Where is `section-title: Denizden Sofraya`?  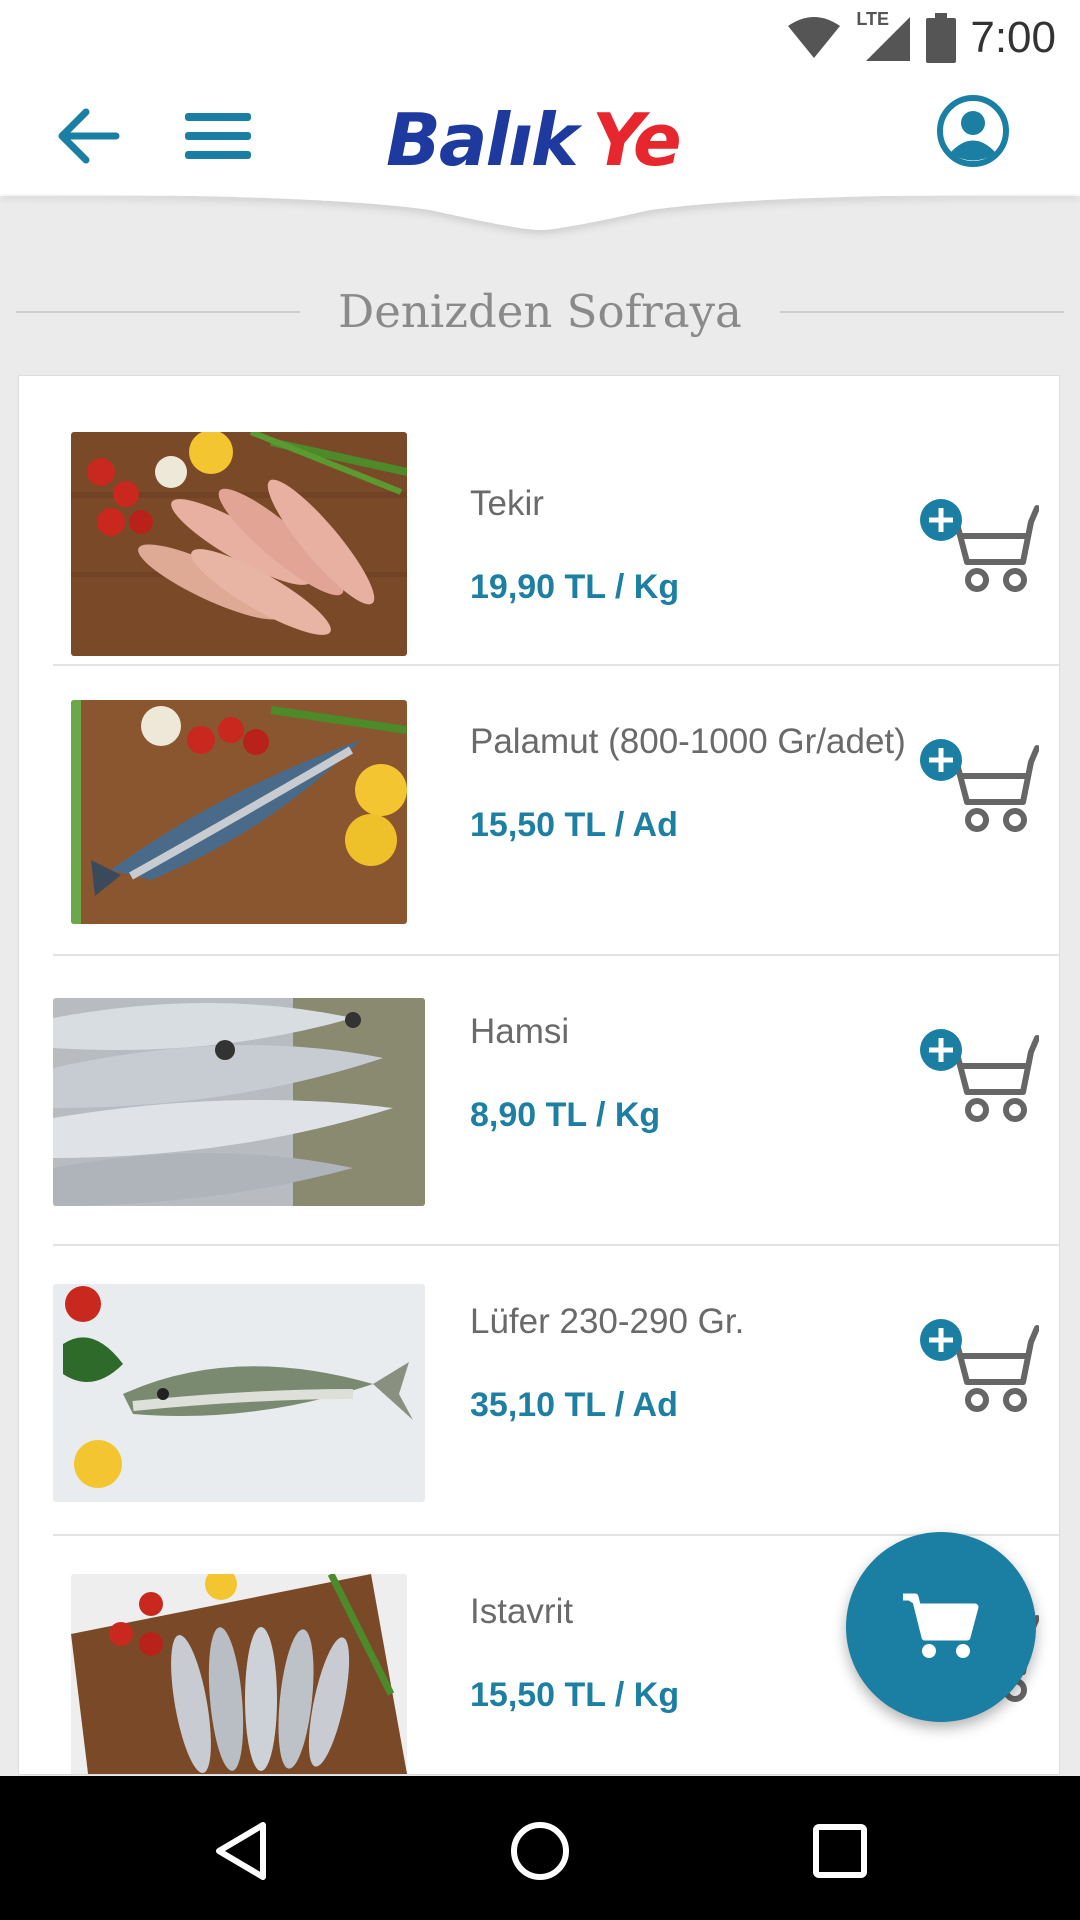
section-title: Denizden Sofraya is located at coordinates (540, 311).